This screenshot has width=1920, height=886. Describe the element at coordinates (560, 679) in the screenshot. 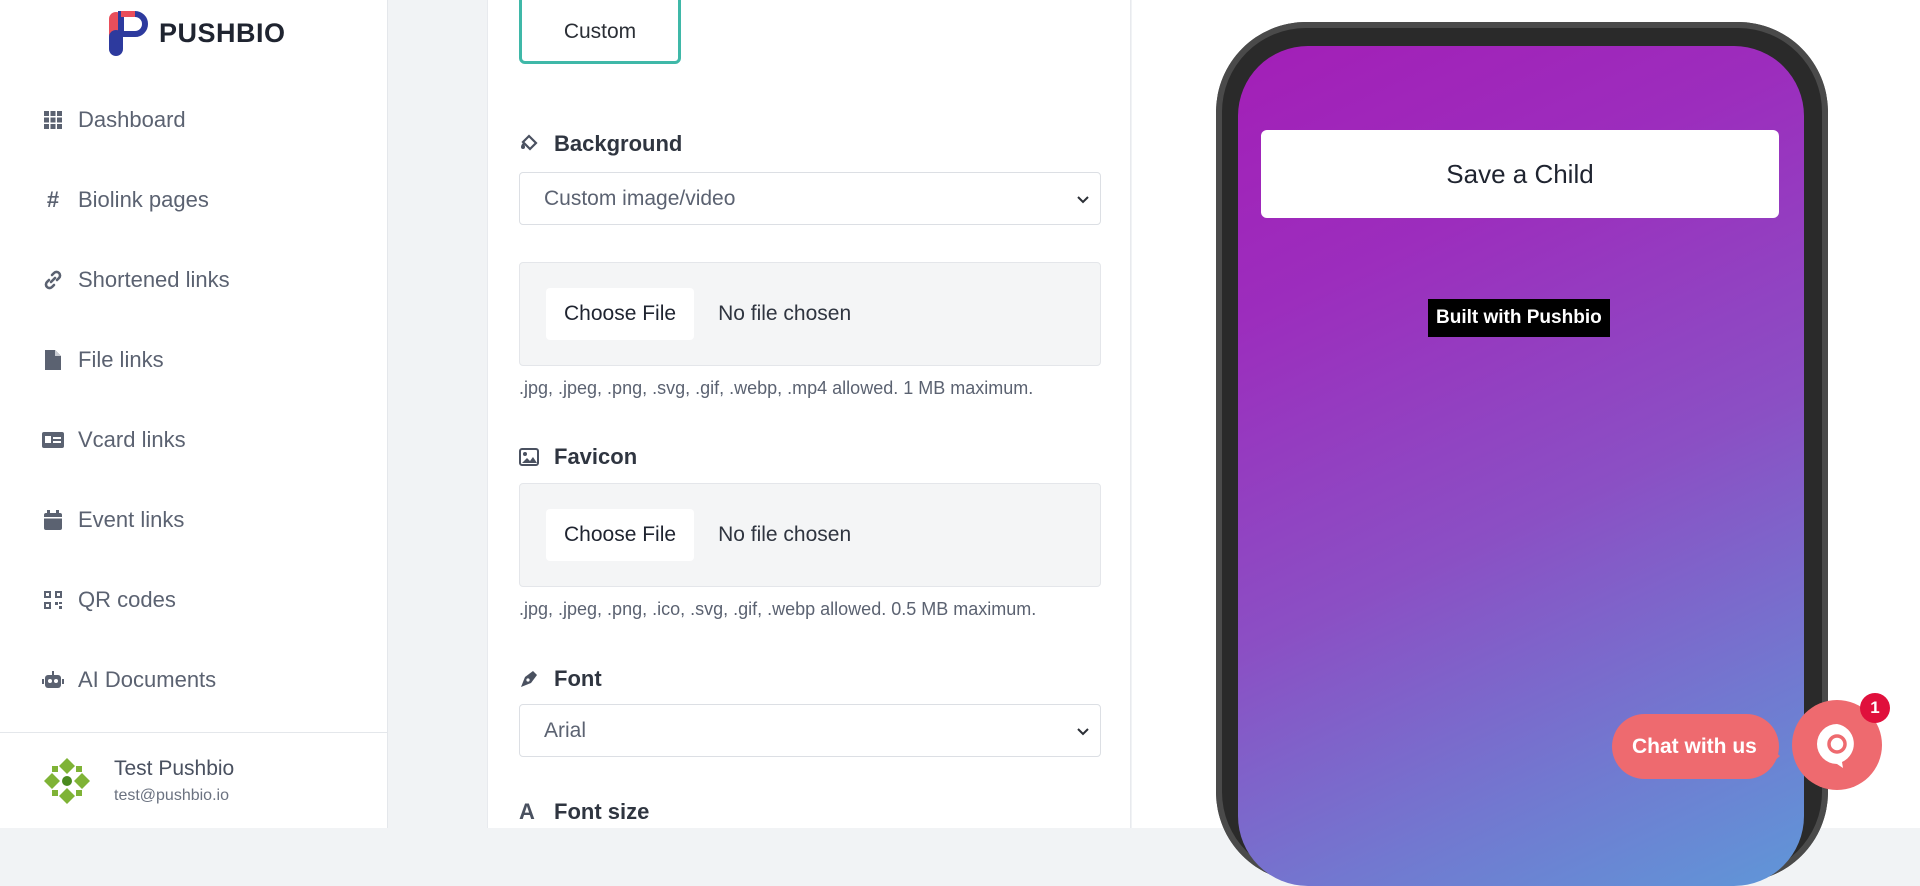

I see `font-label: Font` at that location.